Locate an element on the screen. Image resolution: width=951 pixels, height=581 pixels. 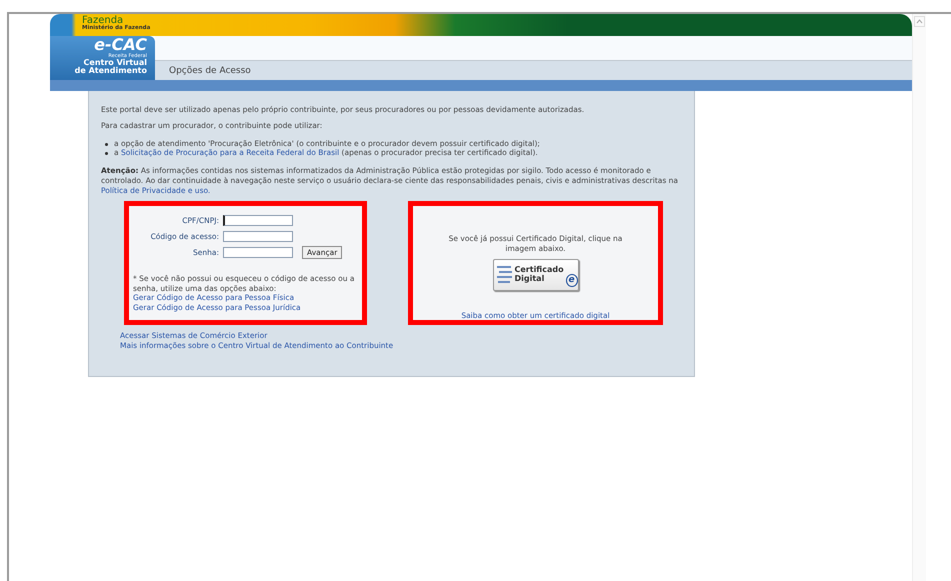
logo-title: de Atendimento is located at coordinates (110, 71).